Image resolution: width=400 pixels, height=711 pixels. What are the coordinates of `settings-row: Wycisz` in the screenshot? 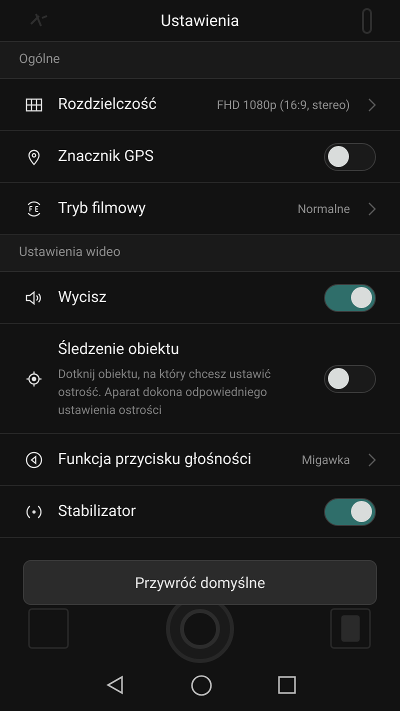 It's located at (200, 298).